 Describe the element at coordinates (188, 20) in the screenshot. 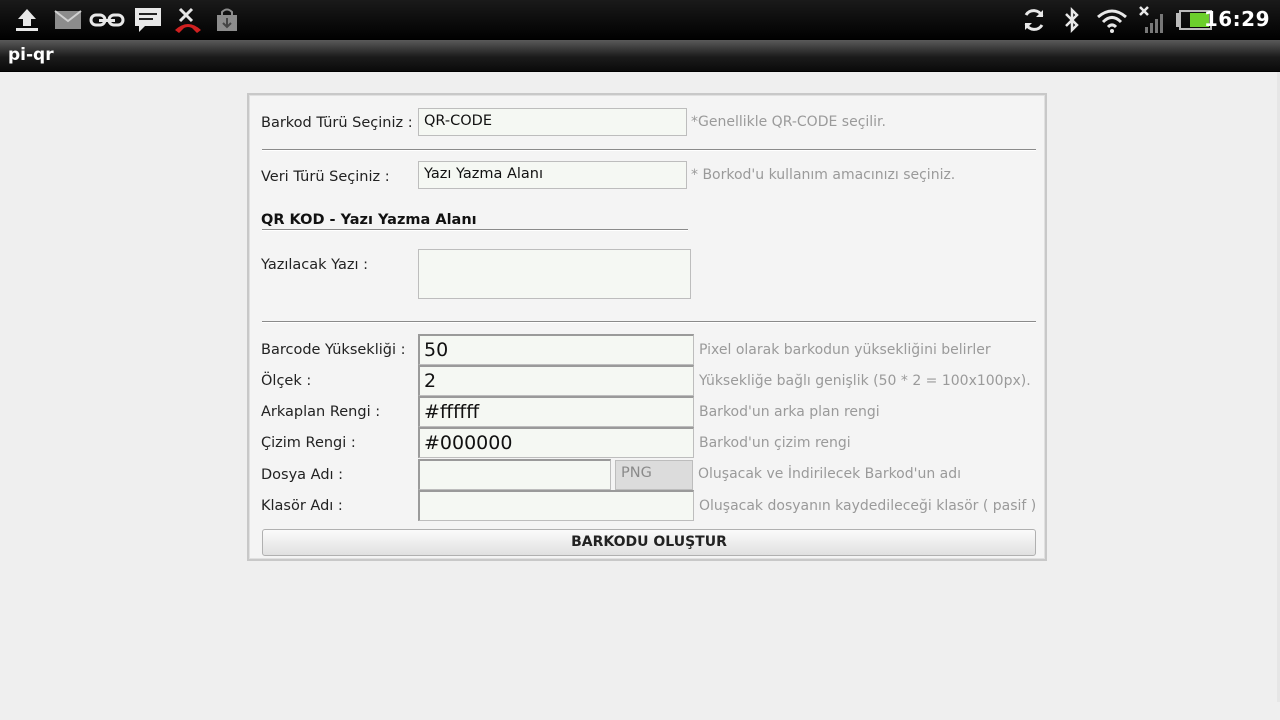

I see `missed-call-icon` at that location.